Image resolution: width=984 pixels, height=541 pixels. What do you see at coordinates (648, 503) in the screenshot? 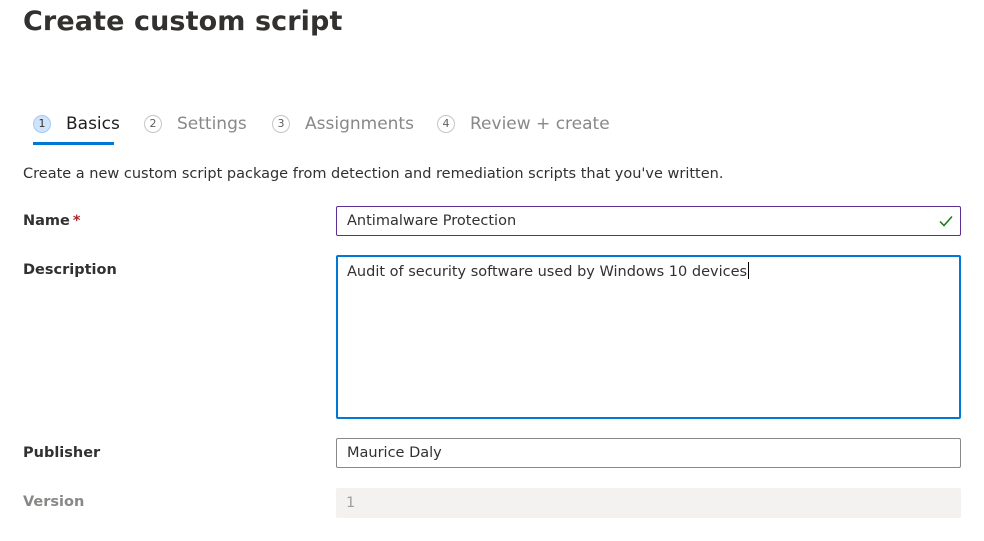
I see `version-input: 1` at bounding box center [648, 503].